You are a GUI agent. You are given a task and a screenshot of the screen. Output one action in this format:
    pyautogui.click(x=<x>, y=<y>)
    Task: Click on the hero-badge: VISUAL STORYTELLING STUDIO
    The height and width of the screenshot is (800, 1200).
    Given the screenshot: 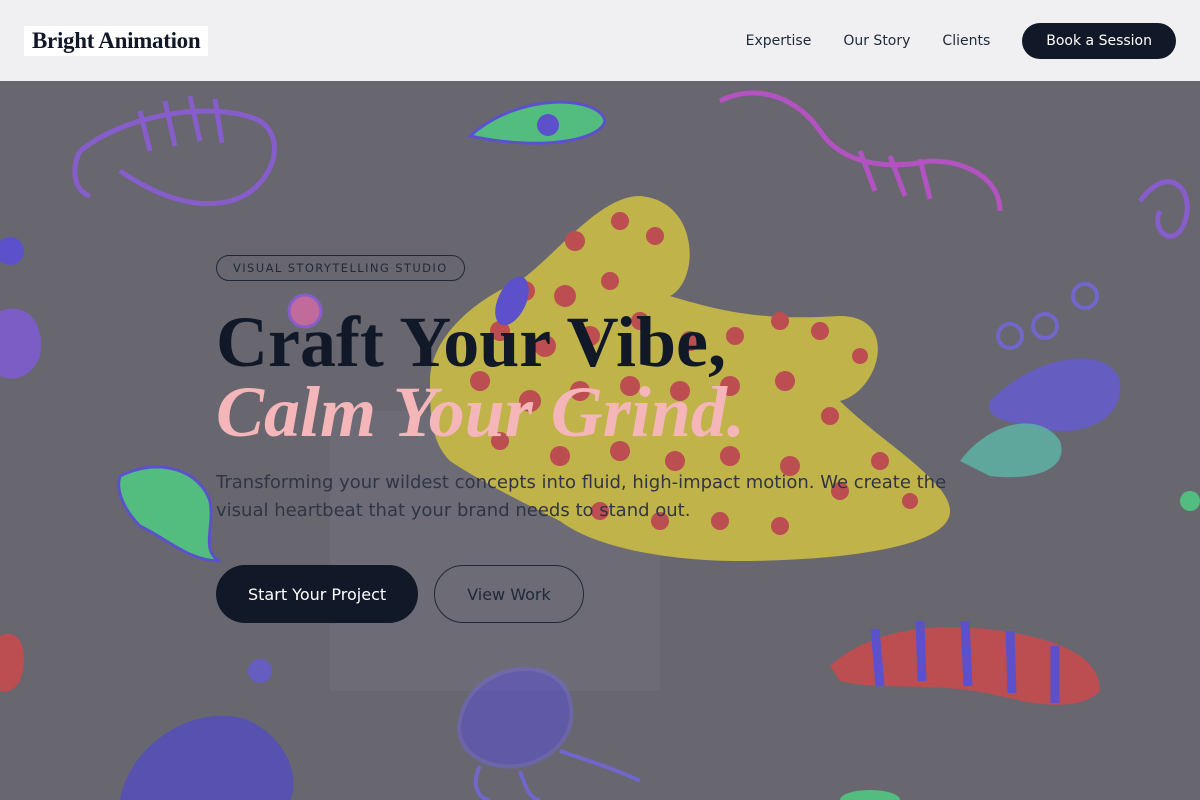 What is the action you would take?
    pyautogui.click(x=340, y=268)
    